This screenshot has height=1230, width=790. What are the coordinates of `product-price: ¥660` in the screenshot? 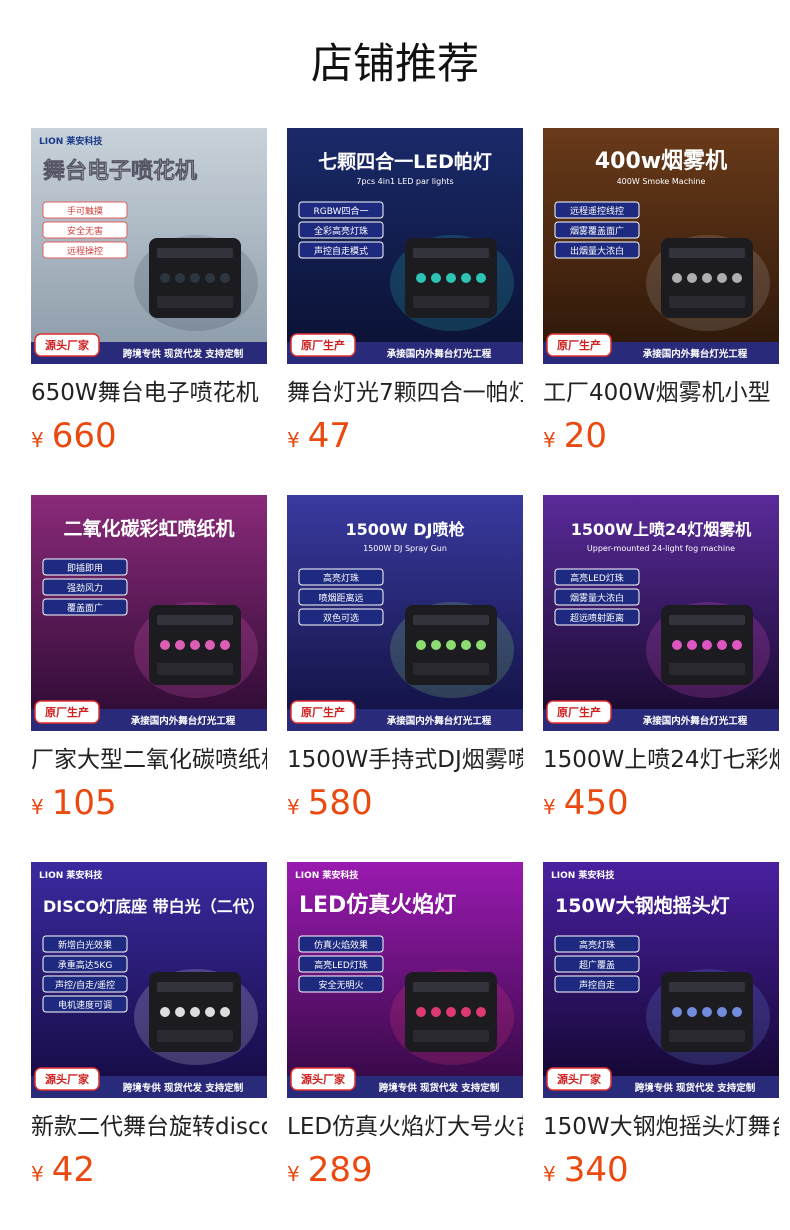 It's located at (149, 439).